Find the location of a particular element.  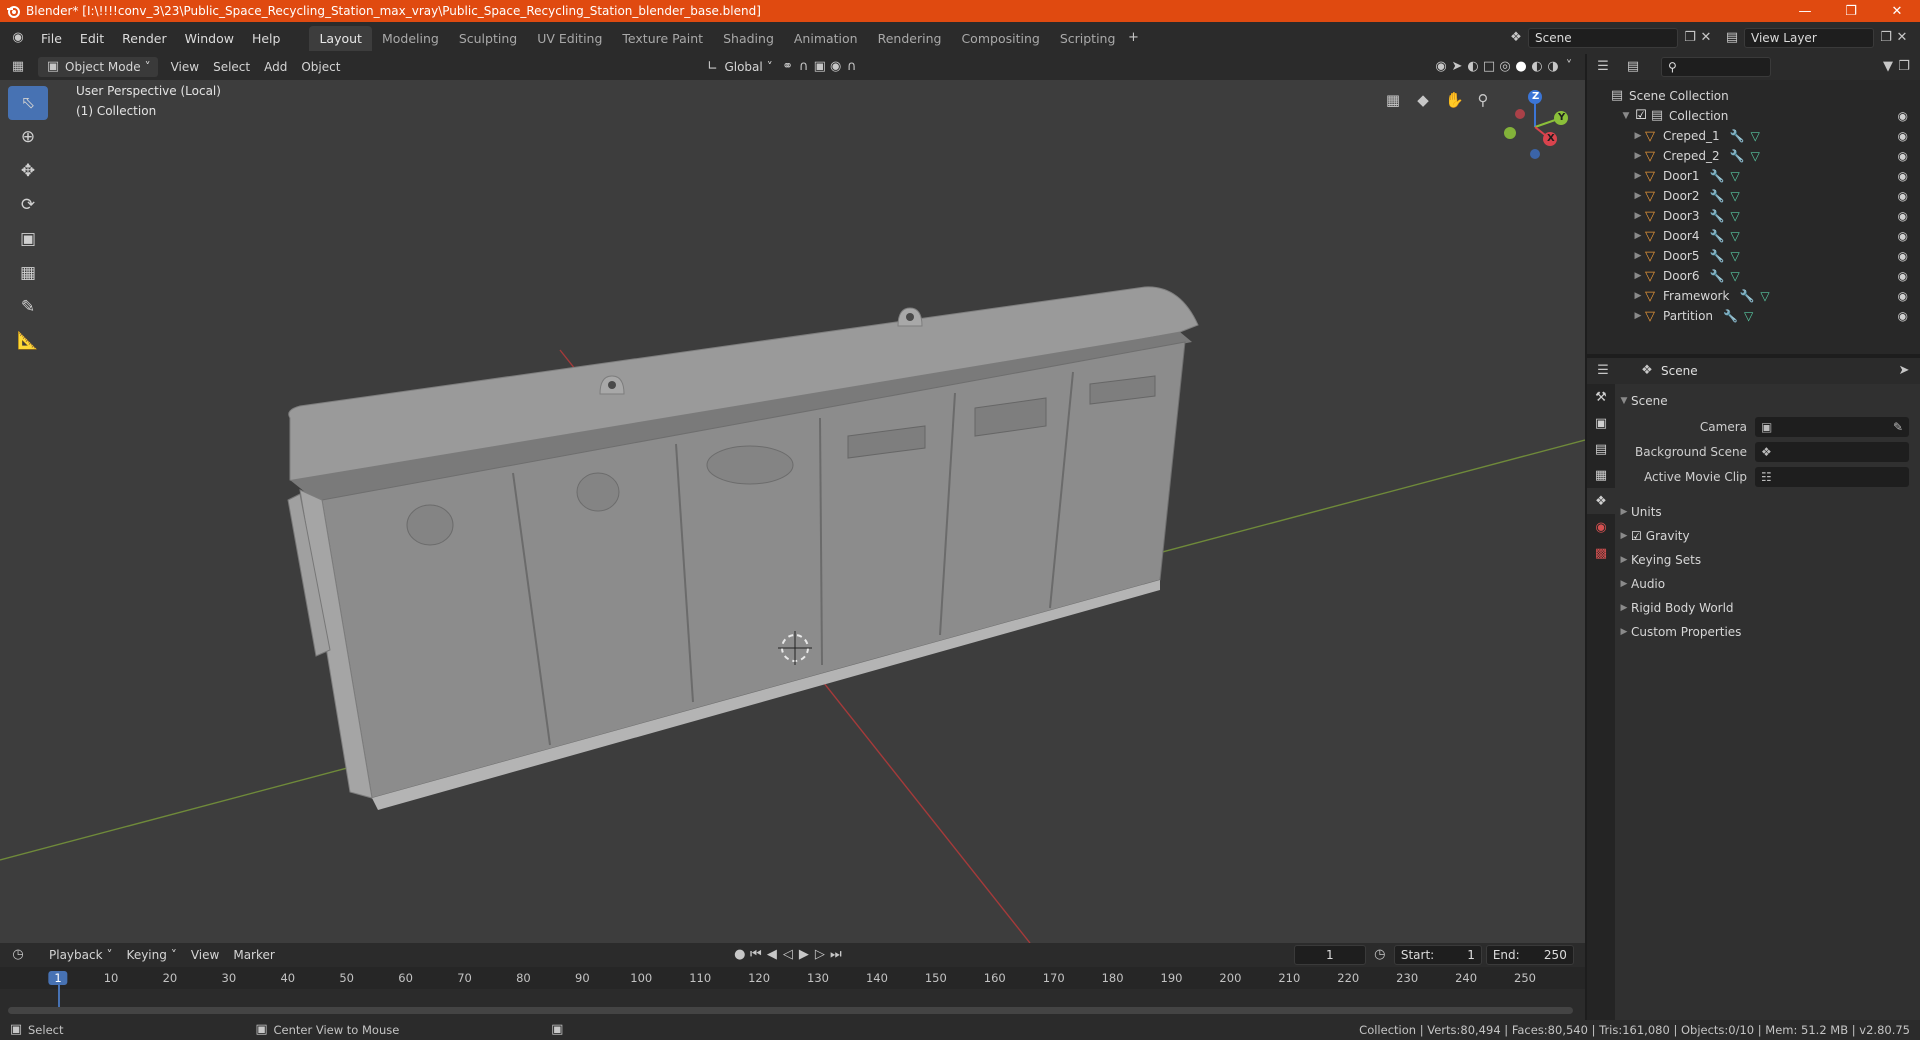

proportional-edit-icon: ◉ is located at coordinates (836, 67).